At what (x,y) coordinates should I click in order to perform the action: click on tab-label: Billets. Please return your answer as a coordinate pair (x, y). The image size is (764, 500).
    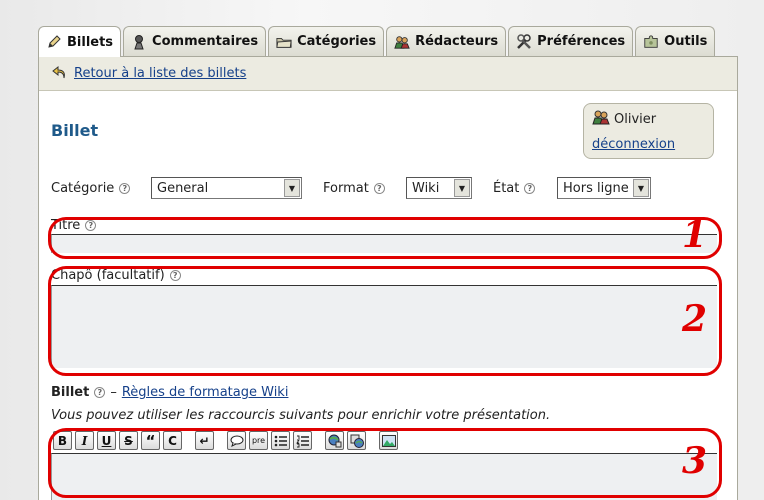
    Looking at the image, I should click on (90, 42).